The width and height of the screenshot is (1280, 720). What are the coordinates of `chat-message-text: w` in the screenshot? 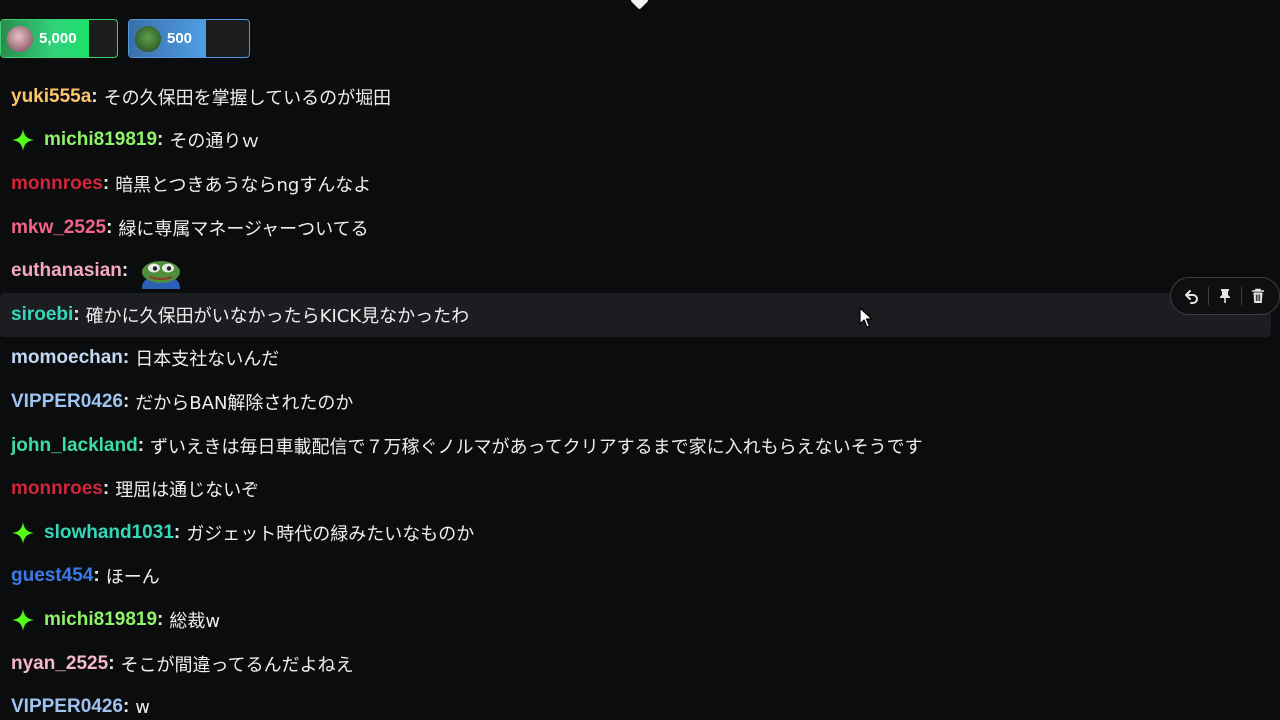 It's located at (143, 707).